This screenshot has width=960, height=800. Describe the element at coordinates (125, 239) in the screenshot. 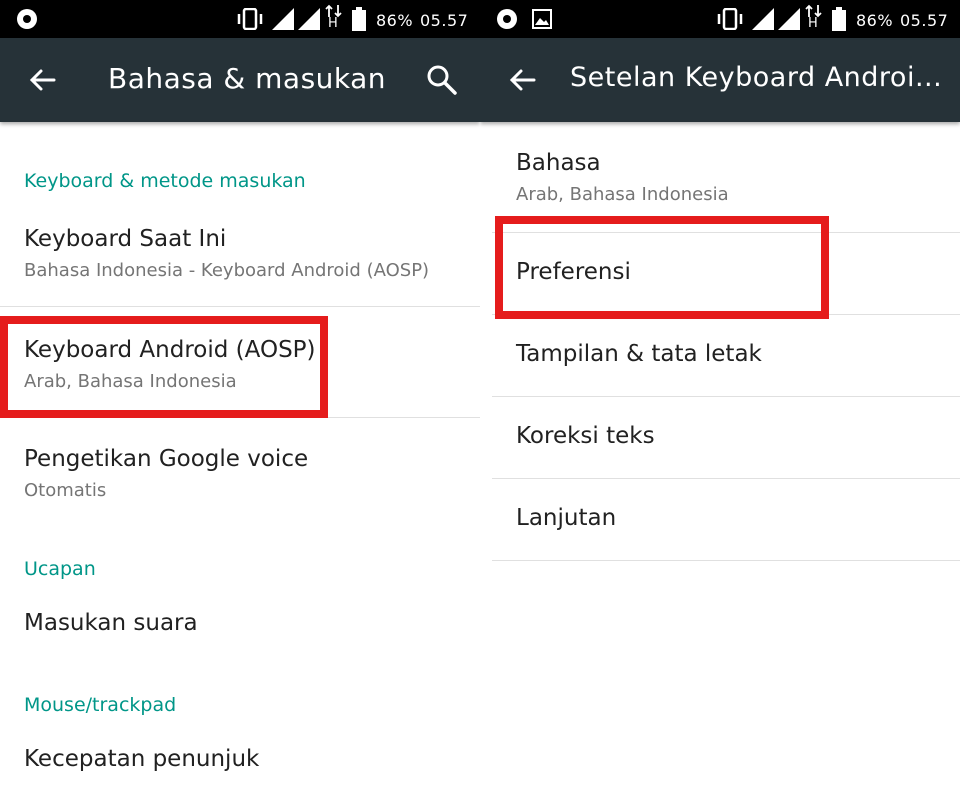

I see `item-title: Keyboard Saat Ini` at that location.